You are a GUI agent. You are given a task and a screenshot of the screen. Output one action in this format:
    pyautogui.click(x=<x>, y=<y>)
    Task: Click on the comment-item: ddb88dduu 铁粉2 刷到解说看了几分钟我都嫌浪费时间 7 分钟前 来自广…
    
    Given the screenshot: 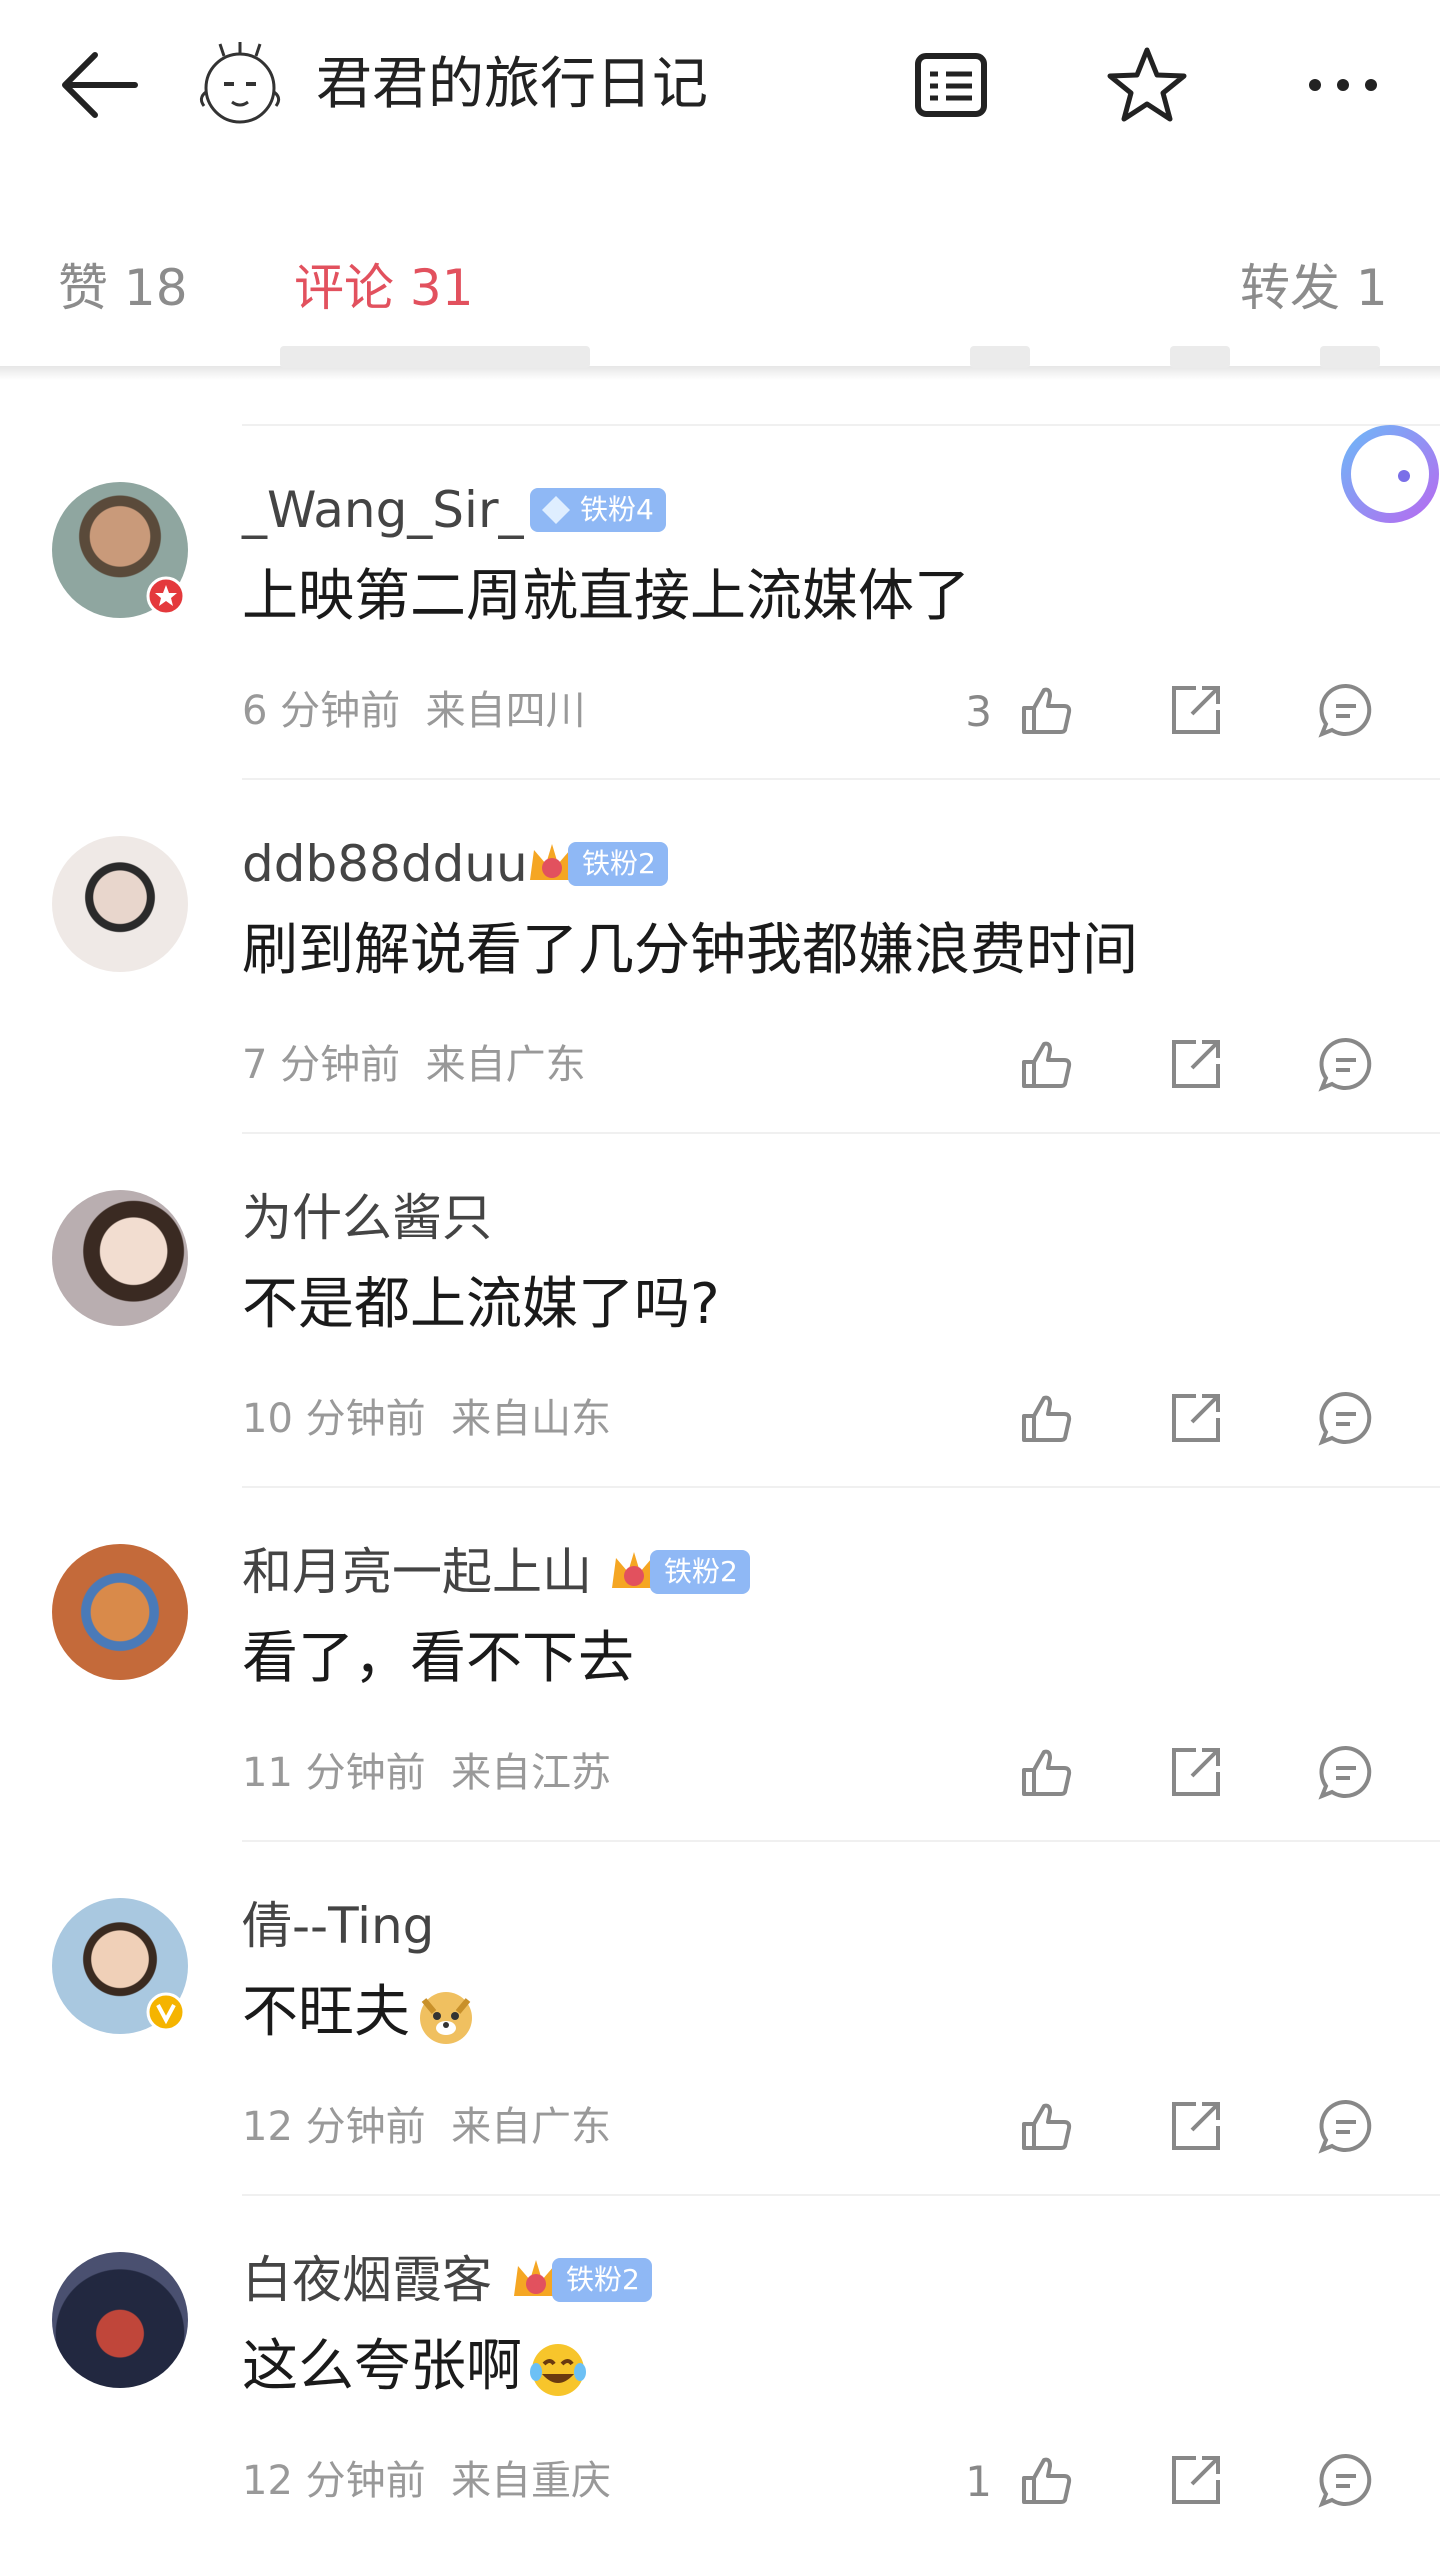 What is the action you would take?
    pyautogui.click(x=720, y=957)
    